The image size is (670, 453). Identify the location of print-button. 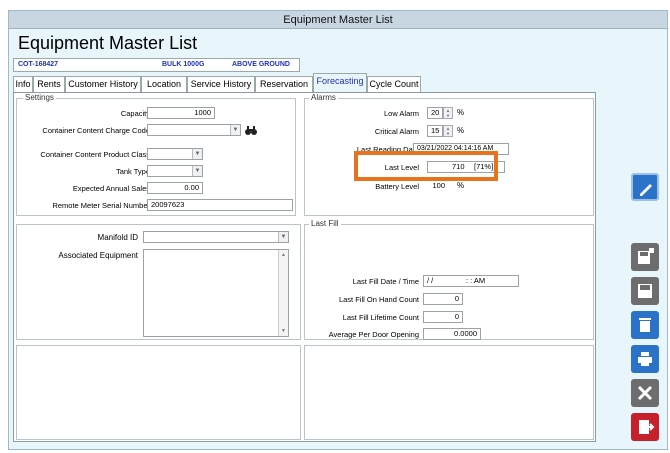
(645, 359).